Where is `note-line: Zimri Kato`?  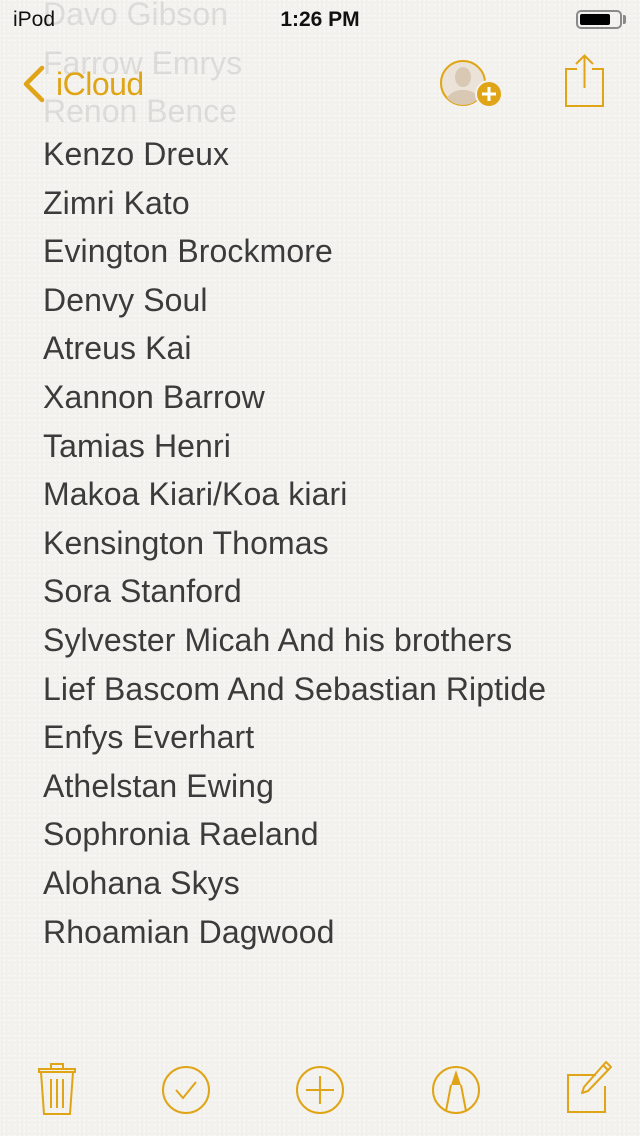
note-line: Zimri Kato is located at coordinates (116, 202).